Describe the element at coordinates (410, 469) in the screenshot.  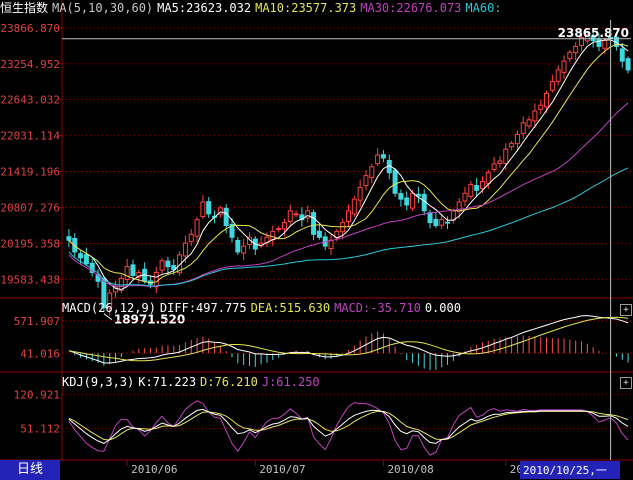
I see `date-tick-label: 2010/08` at that location.